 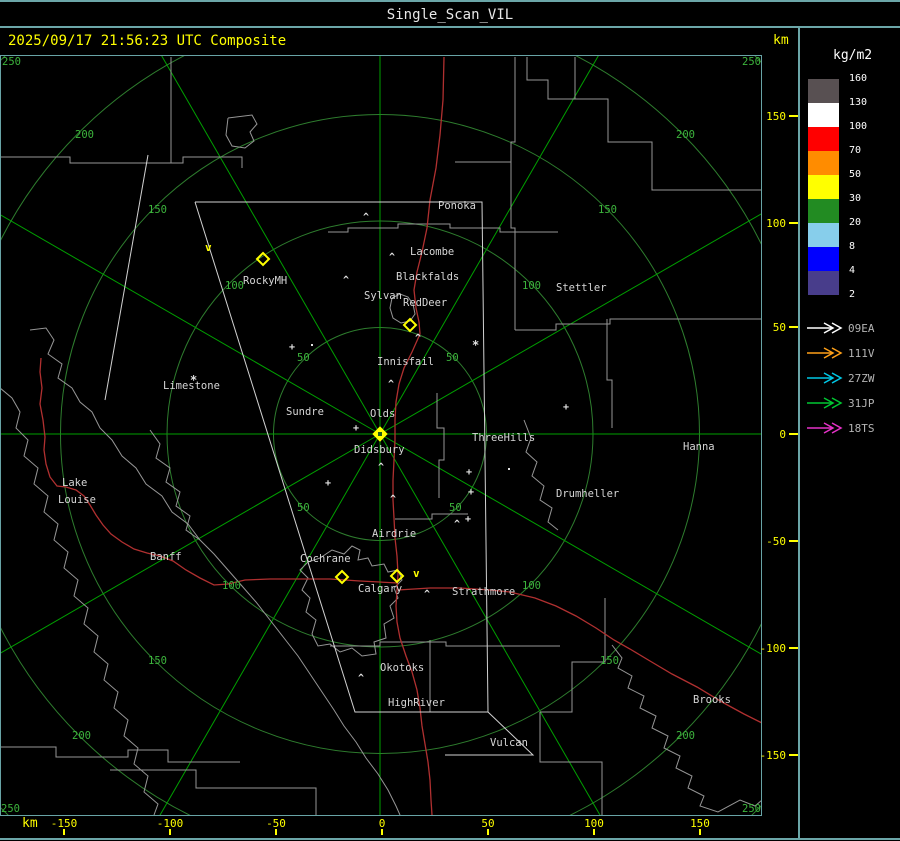 What do you see at coordinates (305, 412) in the screenshot?
I see `city-label: Sundre` at bounding box center [305, 412].